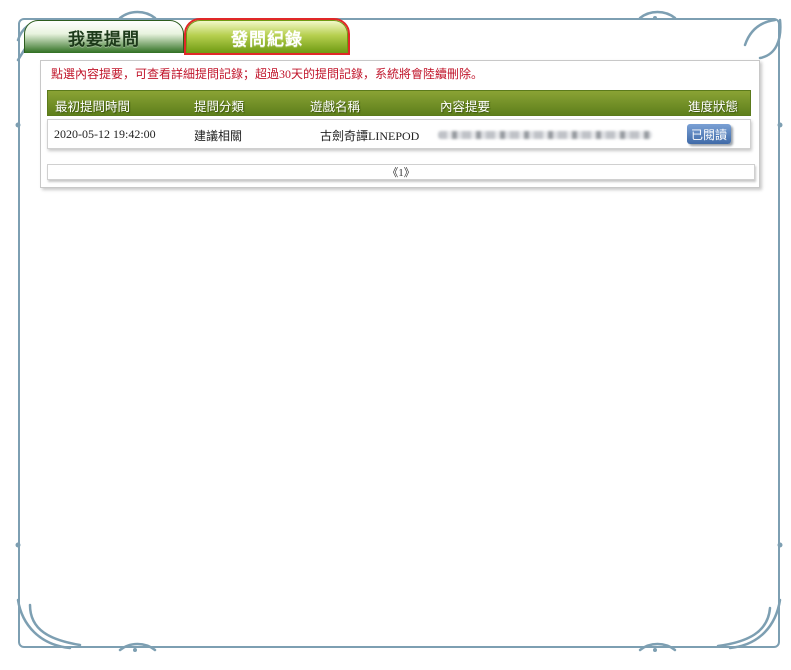 Image resolution: width=791 pixels, height=670 pixels. I want to click on tab-question-record-label: 發問紀錄, so click(267, 39).